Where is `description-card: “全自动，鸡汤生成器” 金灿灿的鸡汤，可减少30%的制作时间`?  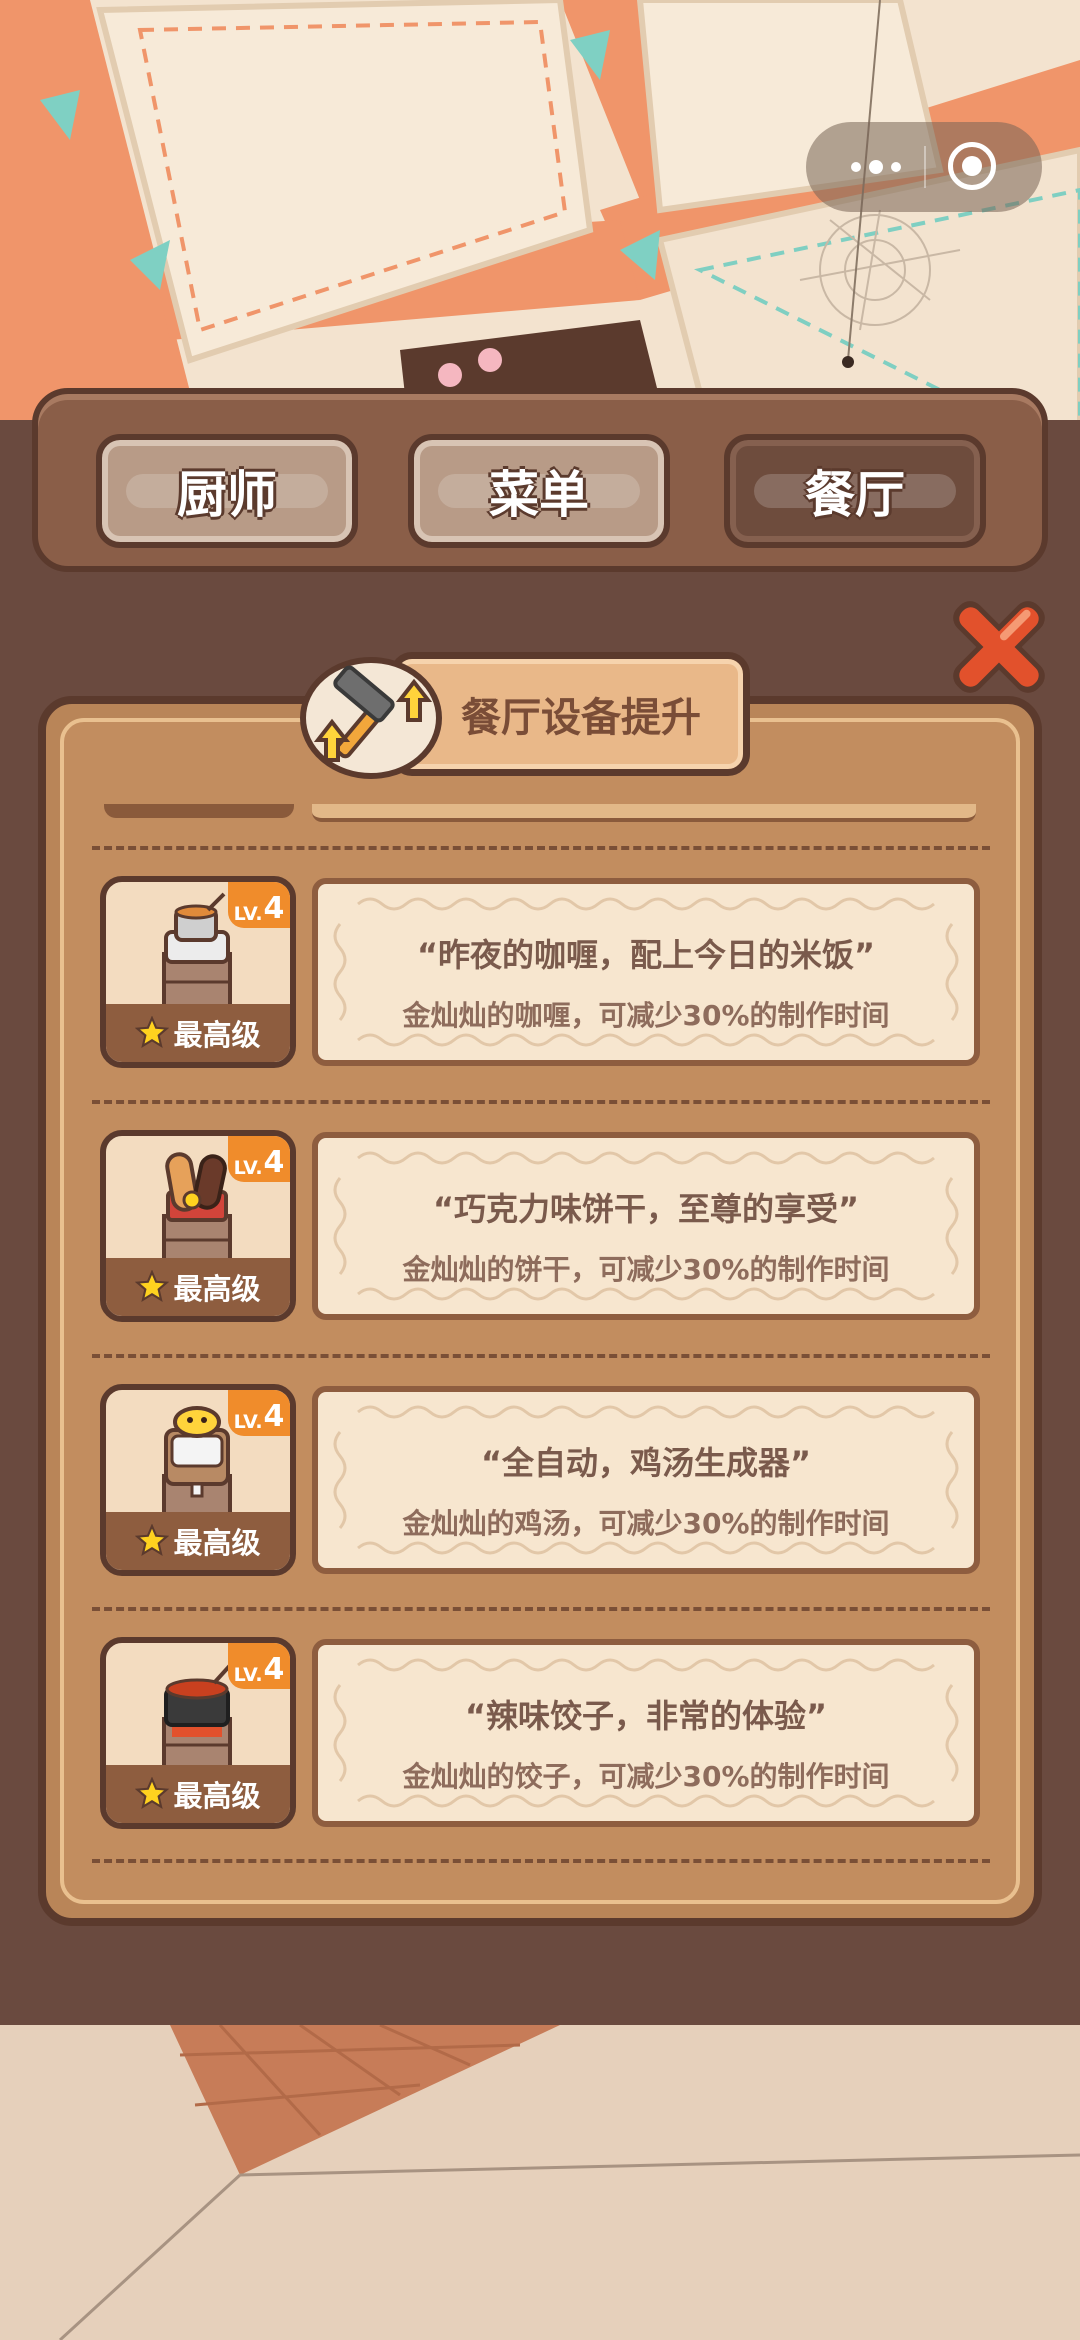
description-card: “全自动，鸡汤生成器” 金灿灿的鸡汤，可减少30%的制作时间 is located at coordinates (646, 1480).